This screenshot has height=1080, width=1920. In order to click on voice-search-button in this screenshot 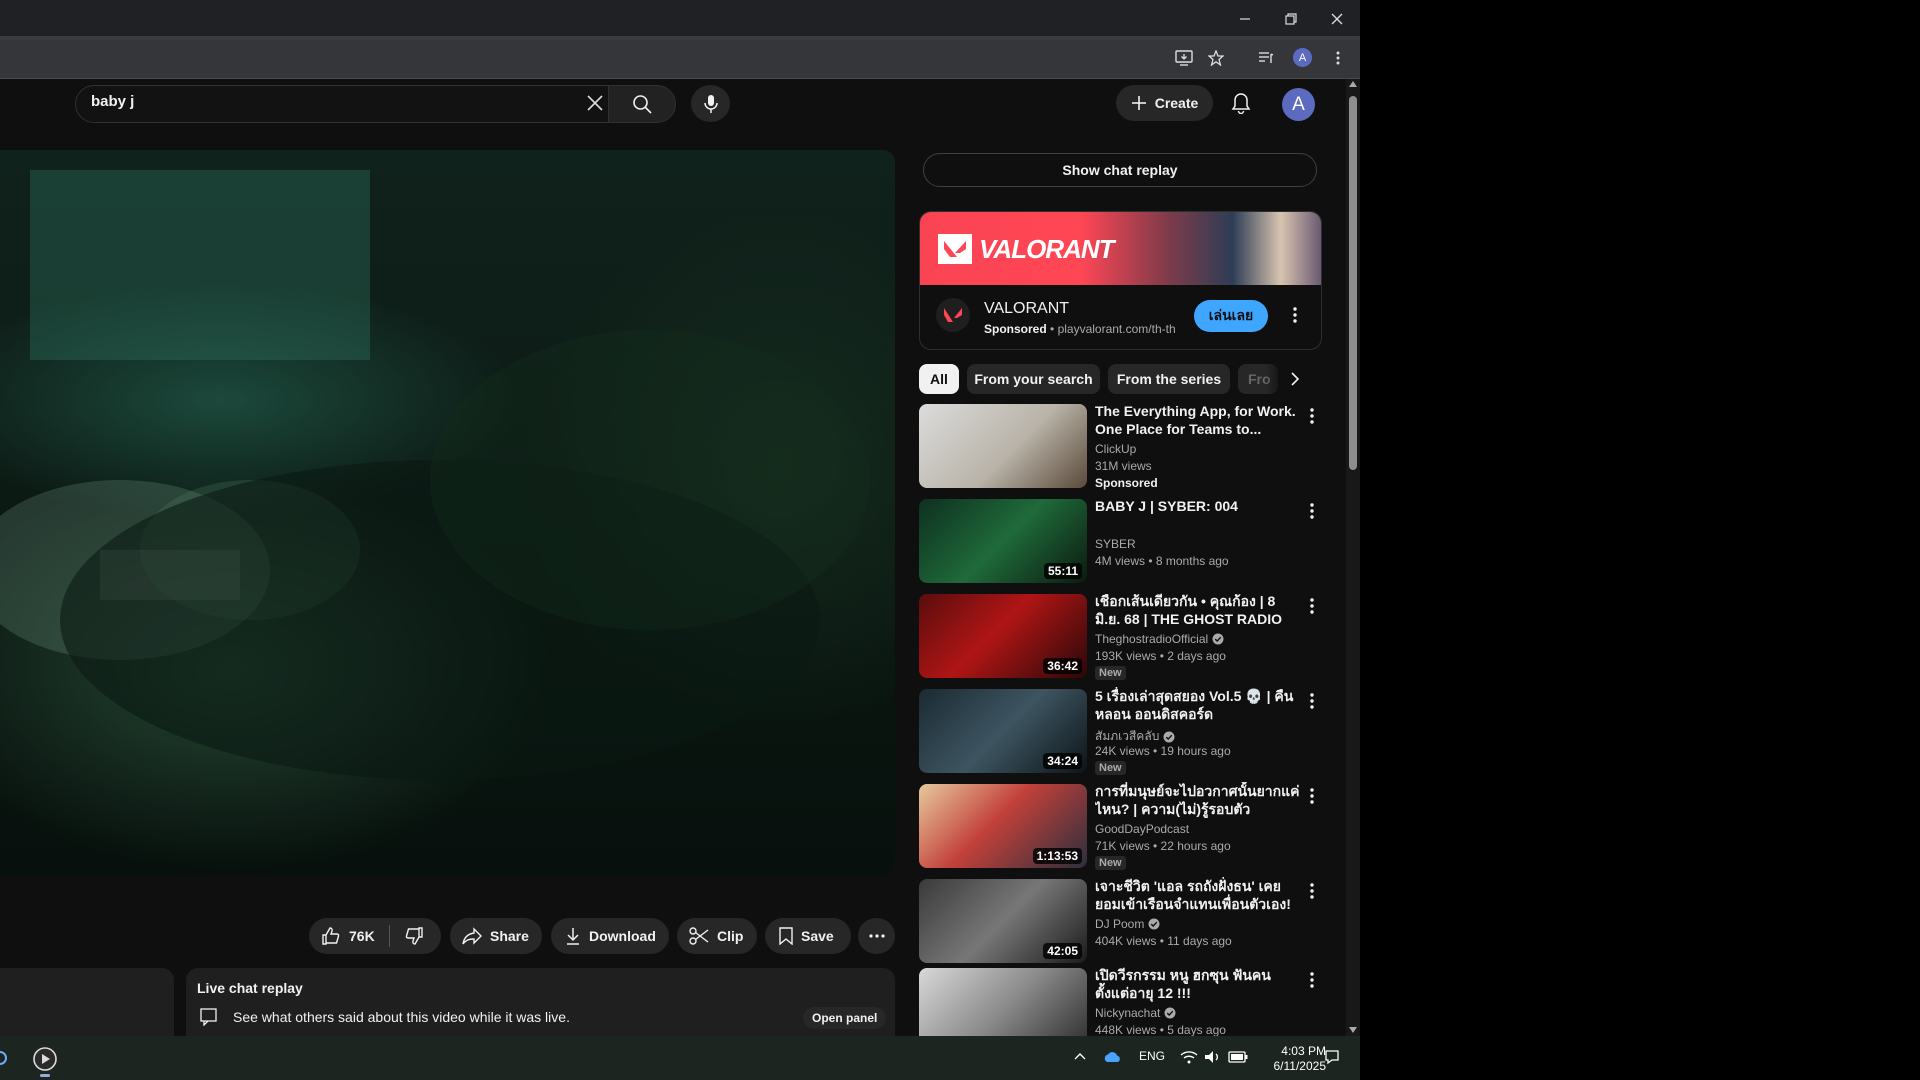, I will do `click(710, 103)`.